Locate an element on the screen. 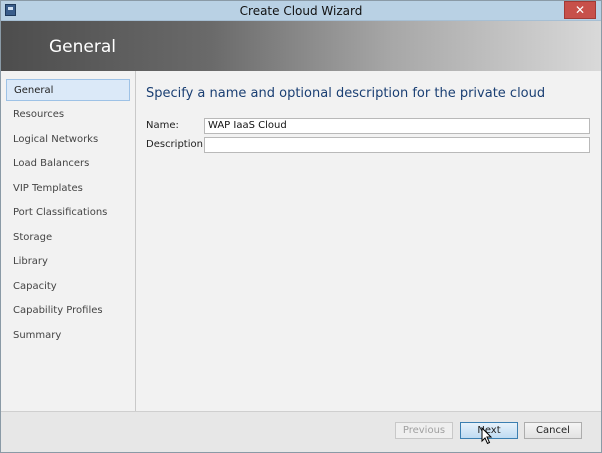  nav-item-storage: Storage is located at coordinates (68, 238).